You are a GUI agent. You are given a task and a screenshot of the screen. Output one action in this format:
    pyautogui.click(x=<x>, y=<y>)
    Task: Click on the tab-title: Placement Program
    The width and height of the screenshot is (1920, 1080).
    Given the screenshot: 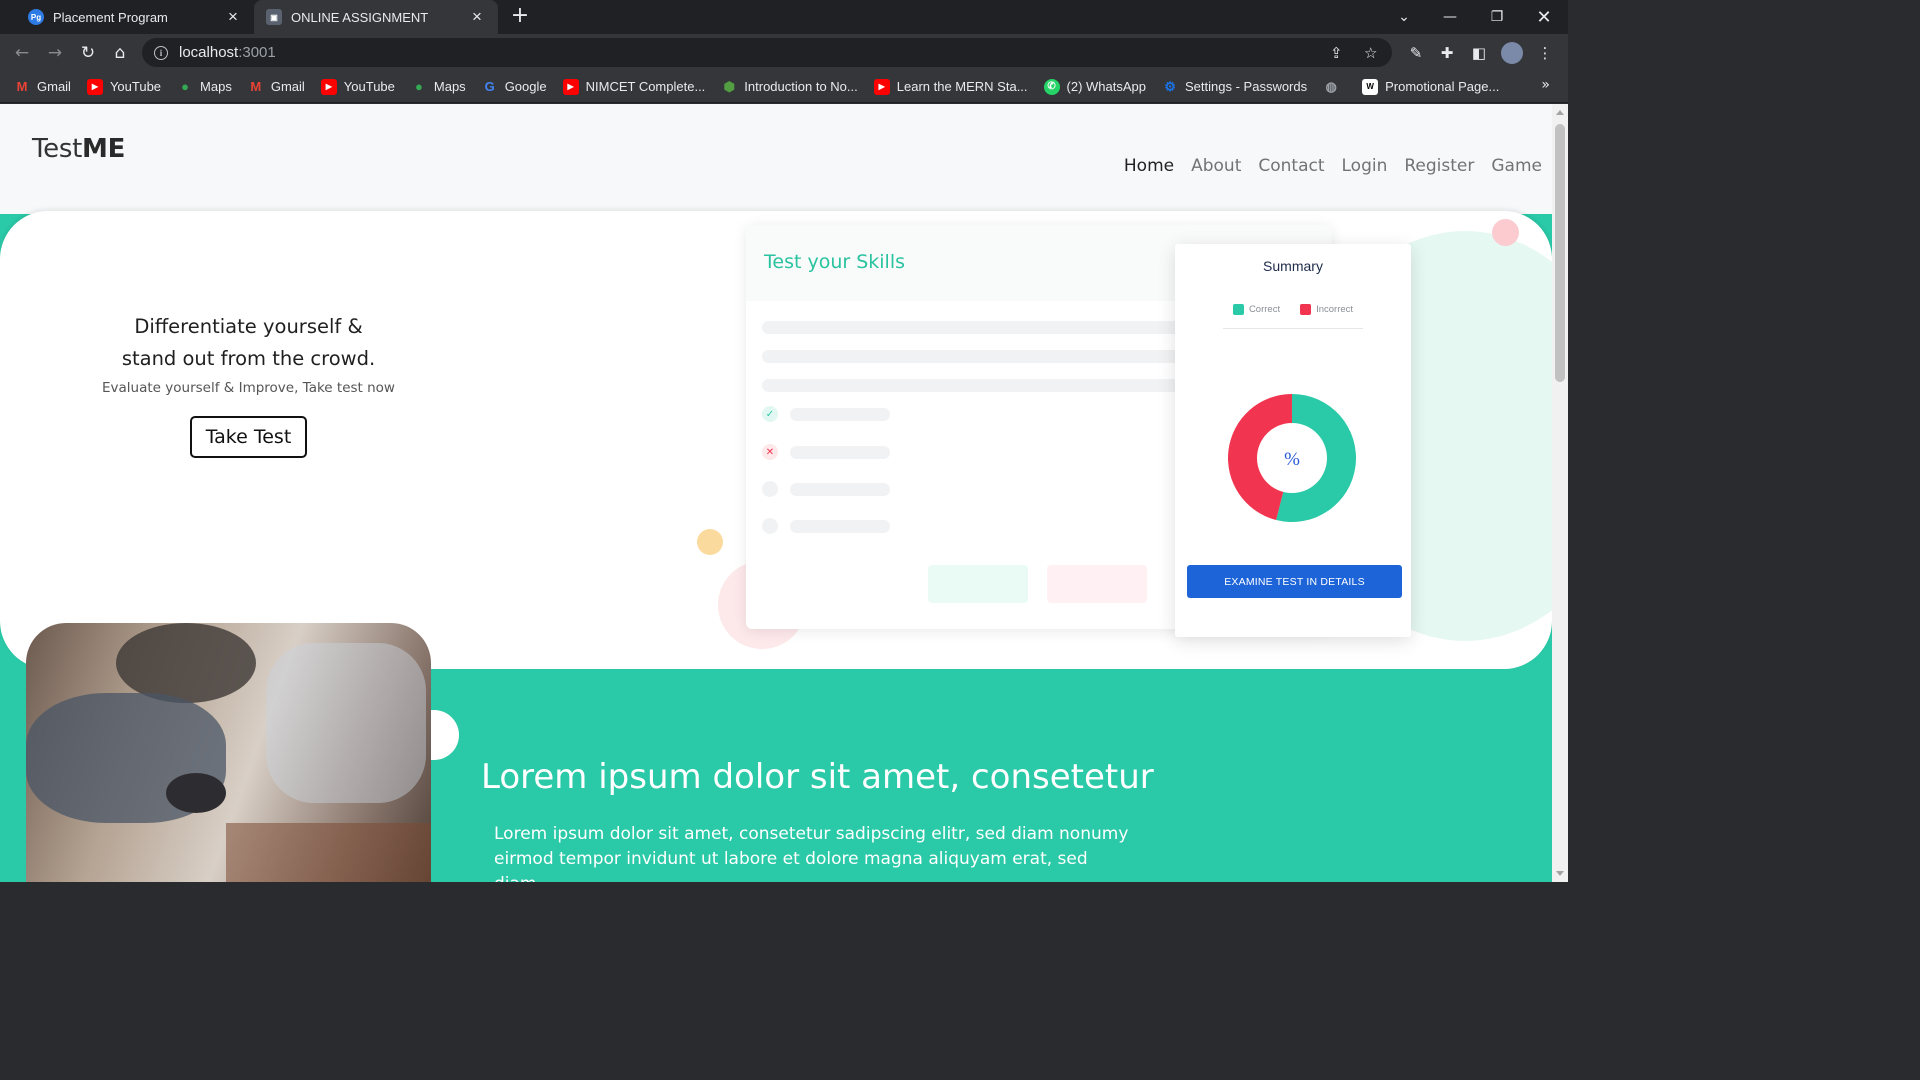 What is the action you would take?
    pyautogui.click(x=110, y=17)
    